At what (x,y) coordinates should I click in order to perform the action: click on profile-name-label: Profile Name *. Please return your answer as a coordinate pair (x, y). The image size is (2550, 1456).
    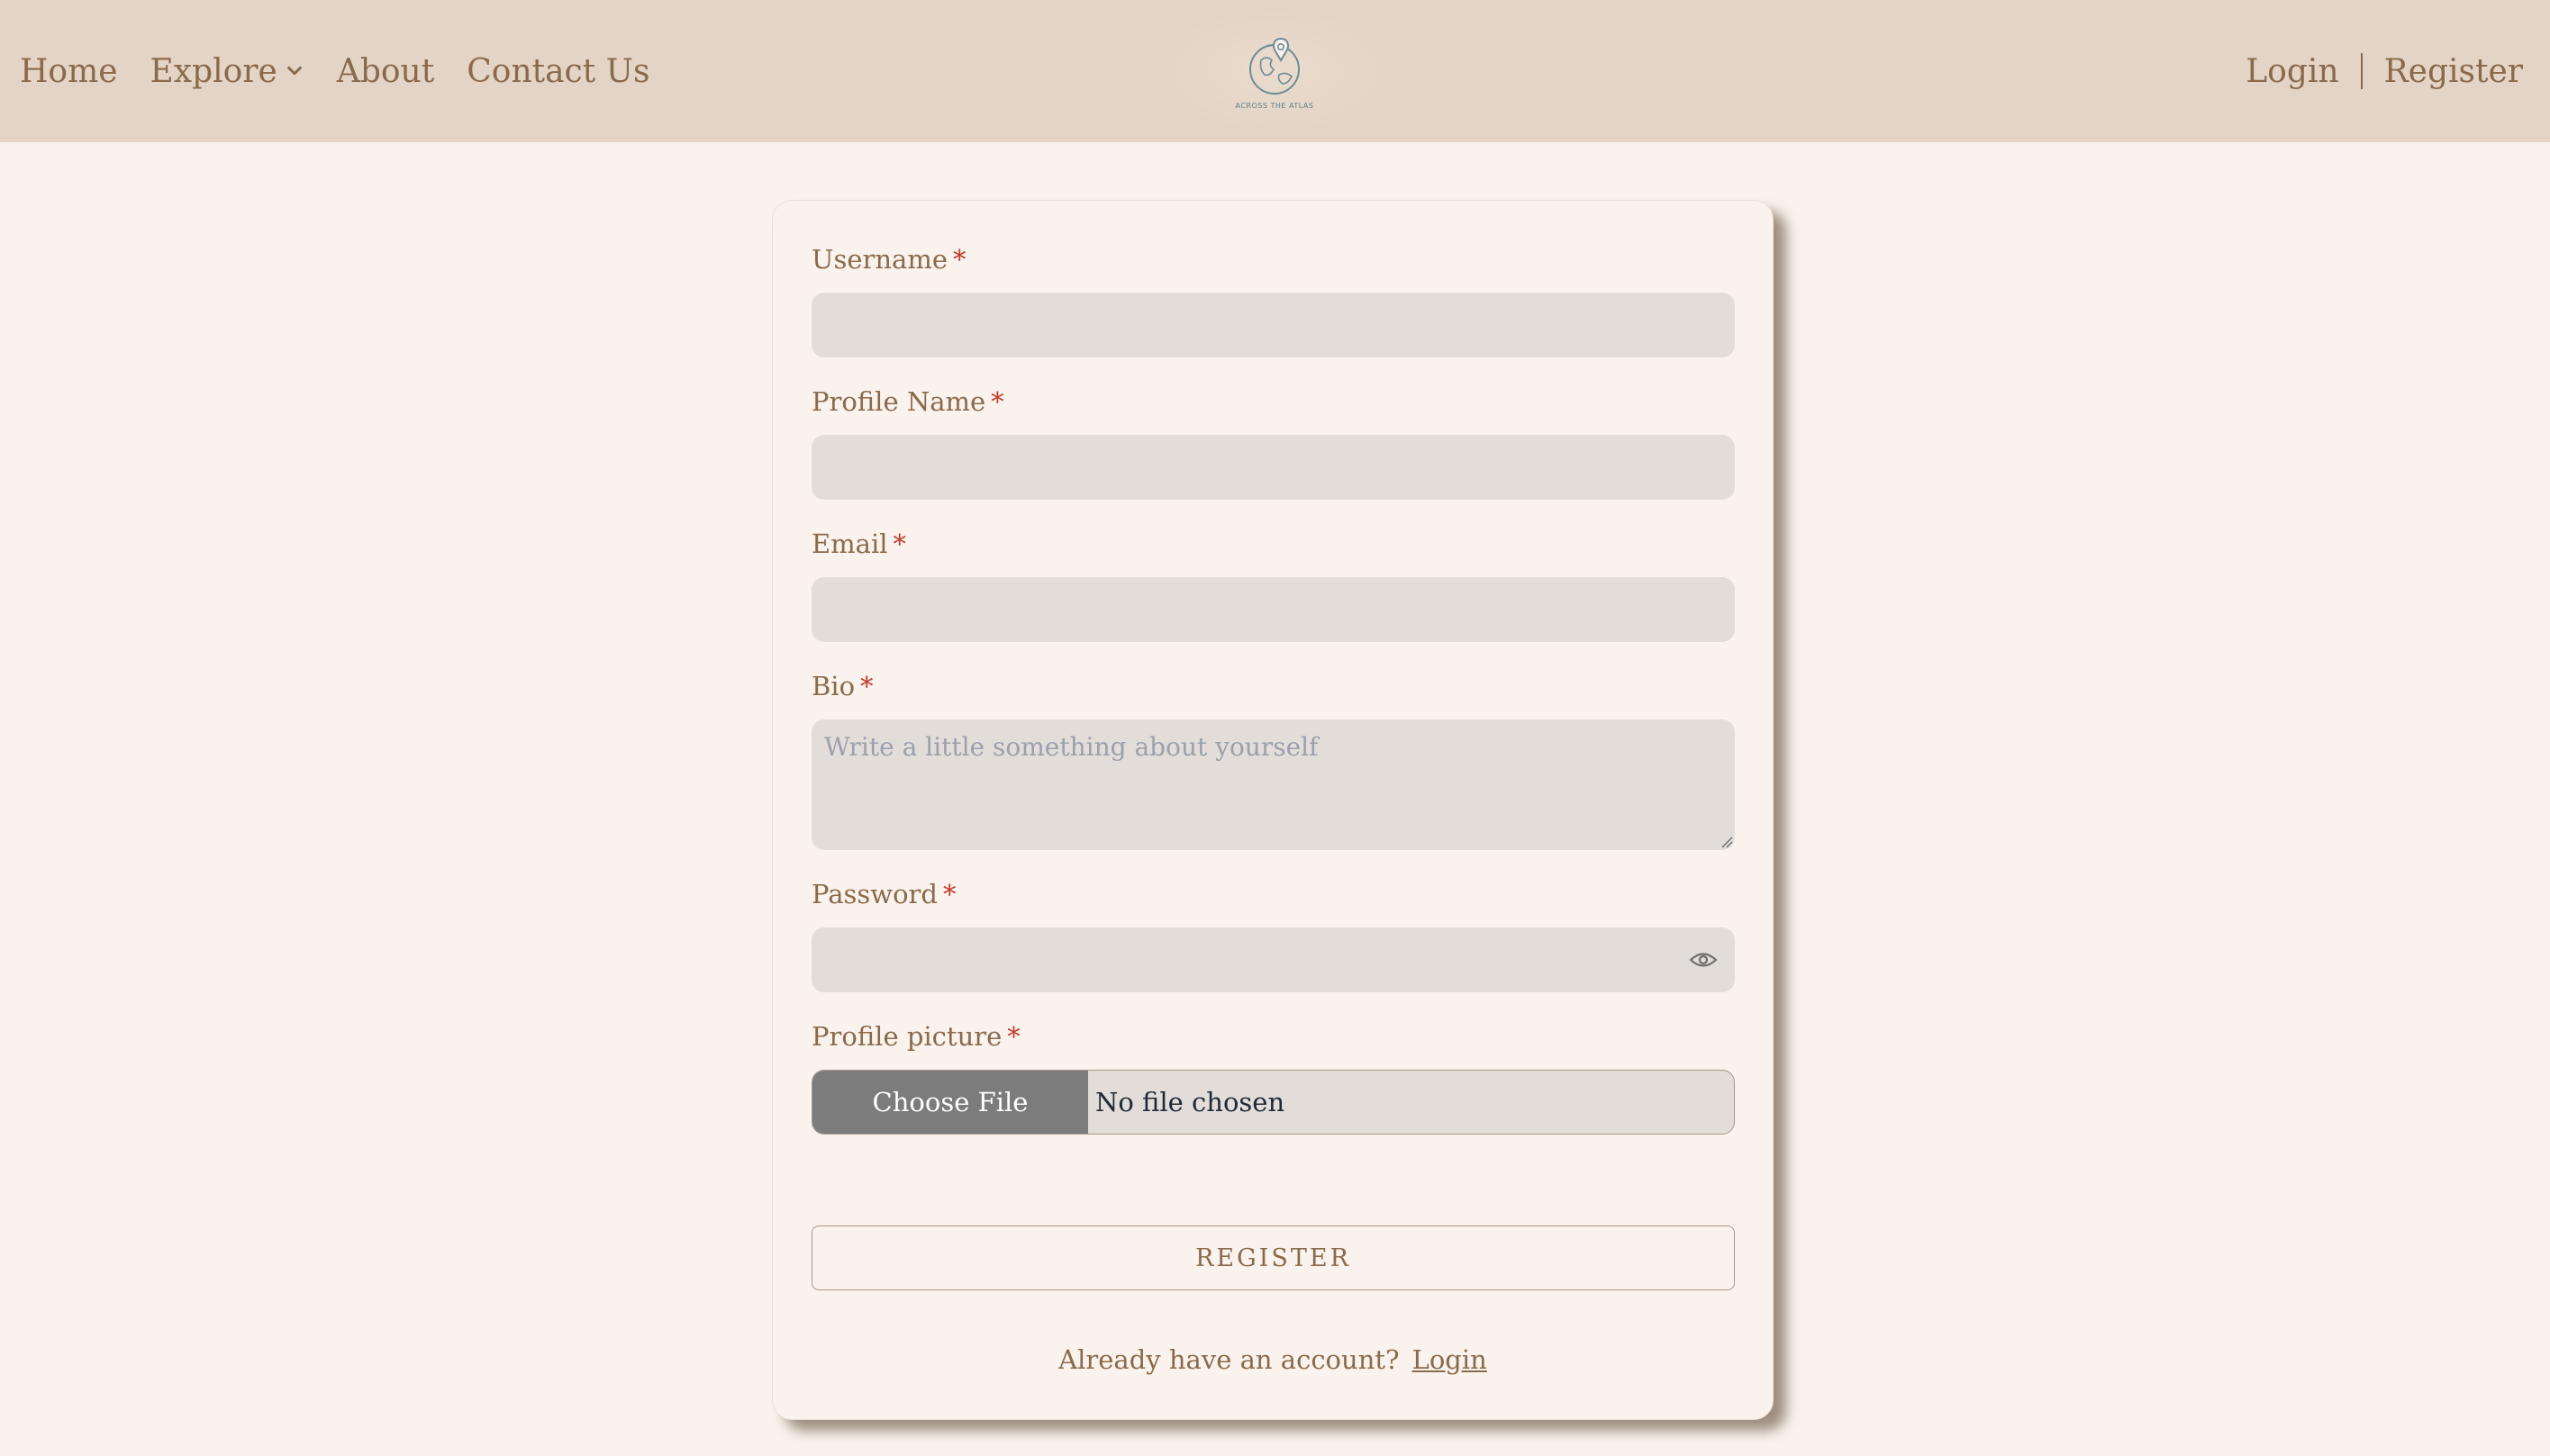
    Looking at the image, I should click on (908, 402).